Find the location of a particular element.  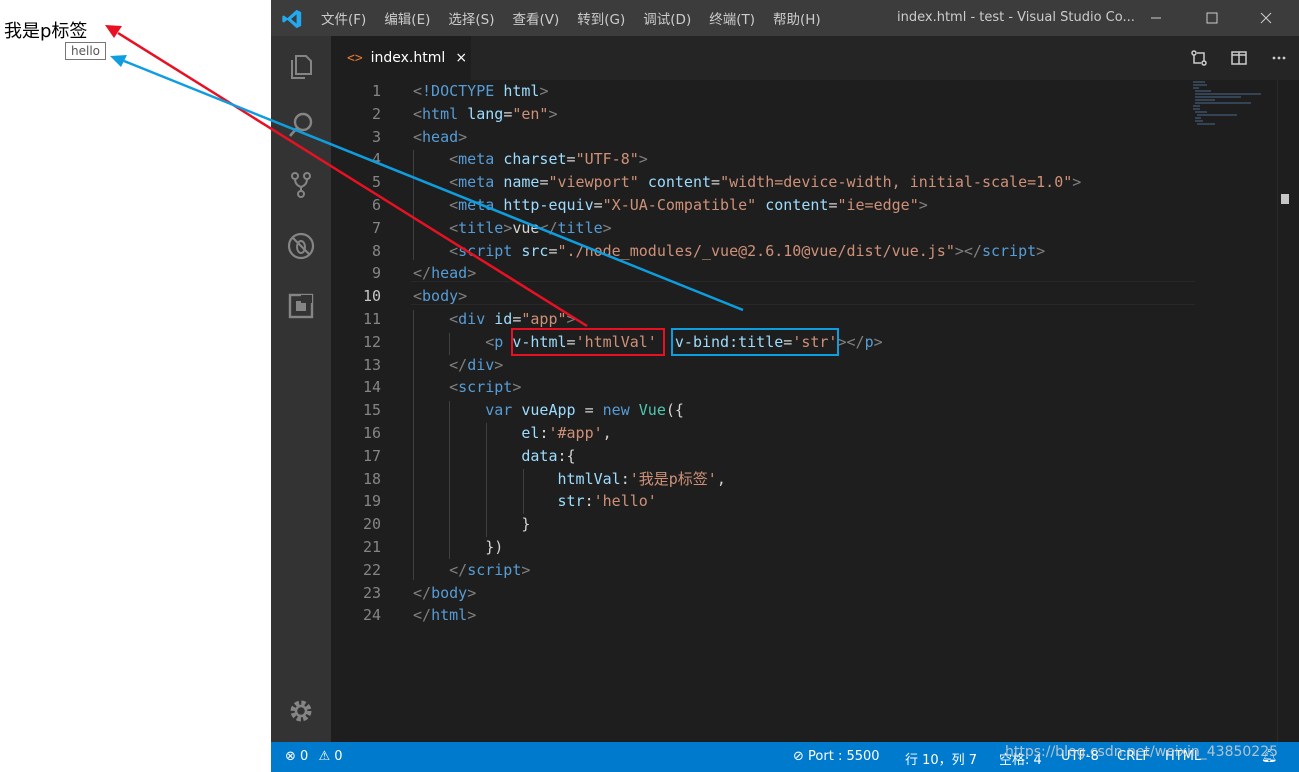

code-line: 14 <script> is located at coordinates (771, 387).